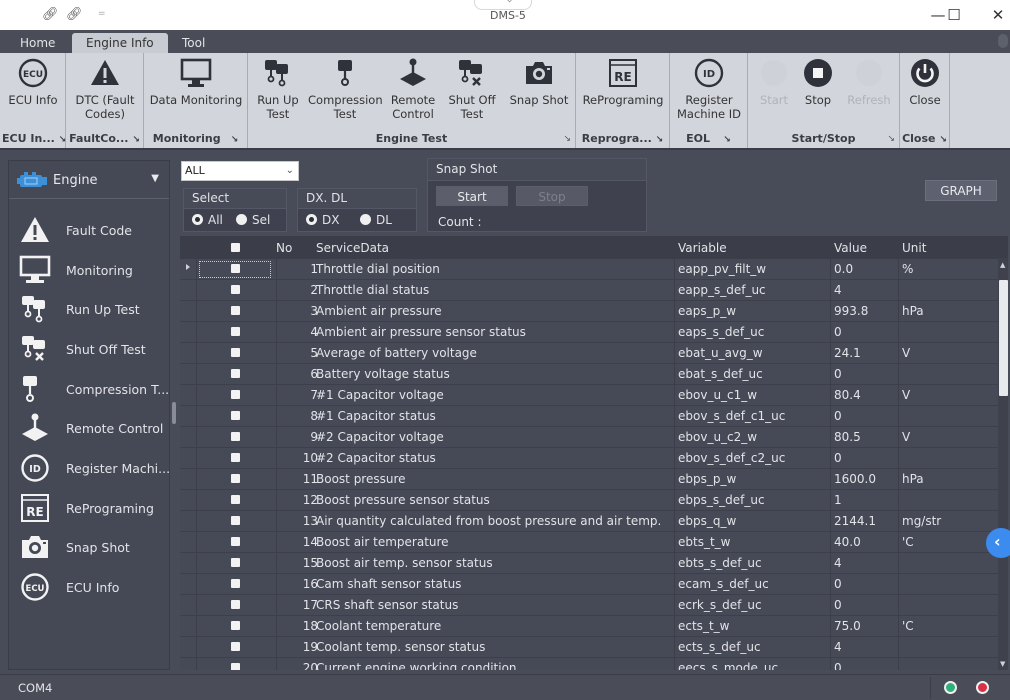 The height and width of the screenshot is (700, 1010). Describe the element at coordinates (589, 458) in the screenshot. I see `table-row: 10 #2 Capacitor status ebov_s_def_c2_uc 0` at that location.